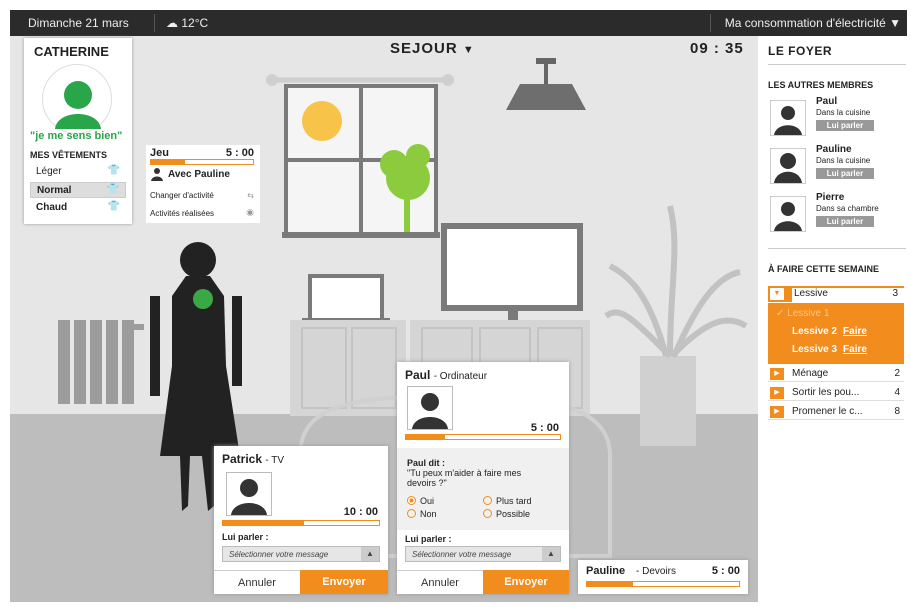 The image size is (911, 607). What do you see at coordinates (544, 428) in the screenshot?
I see `paul-time: 5 : 00` at bounding box center [544, 428].